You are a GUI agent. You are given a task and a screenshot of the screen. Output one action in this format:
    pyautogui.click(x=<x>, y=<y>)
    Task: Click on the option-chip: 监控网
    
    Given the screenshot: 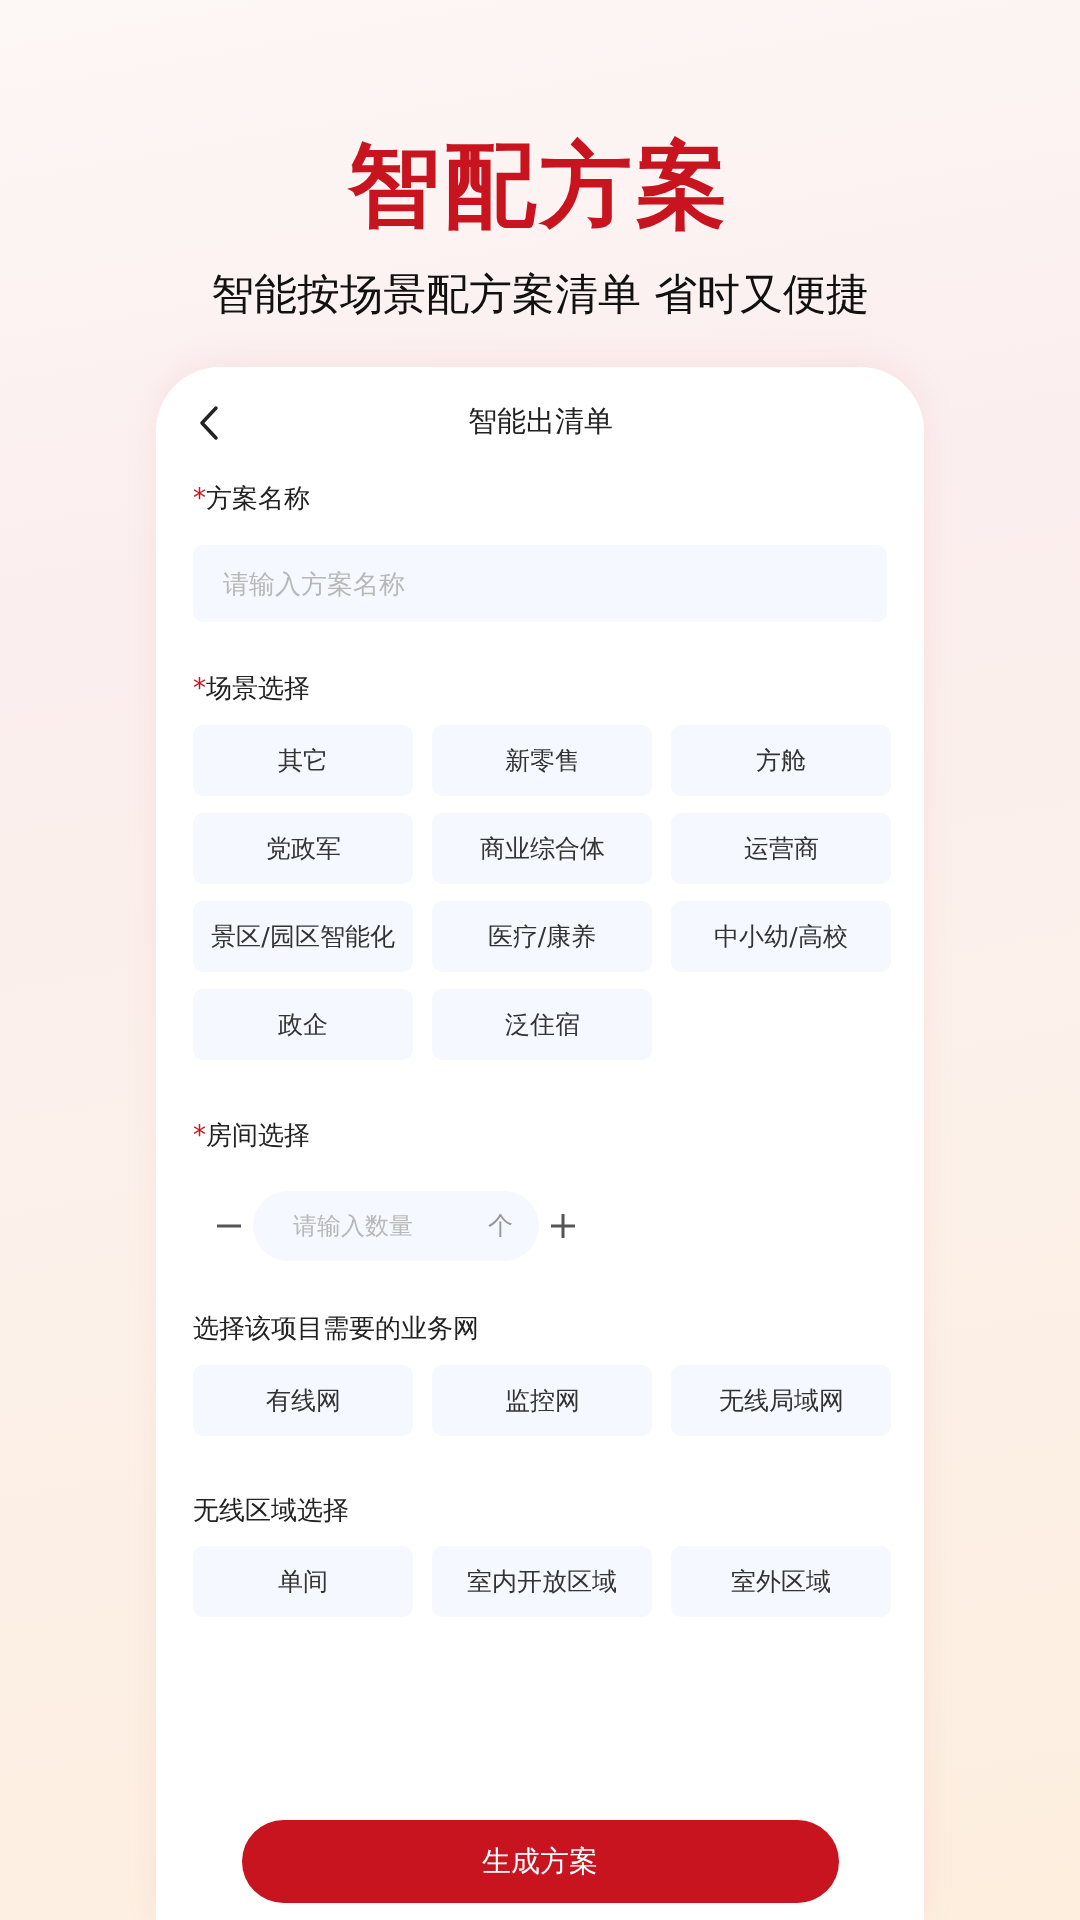 What is the action you would take?
    pyautogui.click(x=542, y=1400)
    